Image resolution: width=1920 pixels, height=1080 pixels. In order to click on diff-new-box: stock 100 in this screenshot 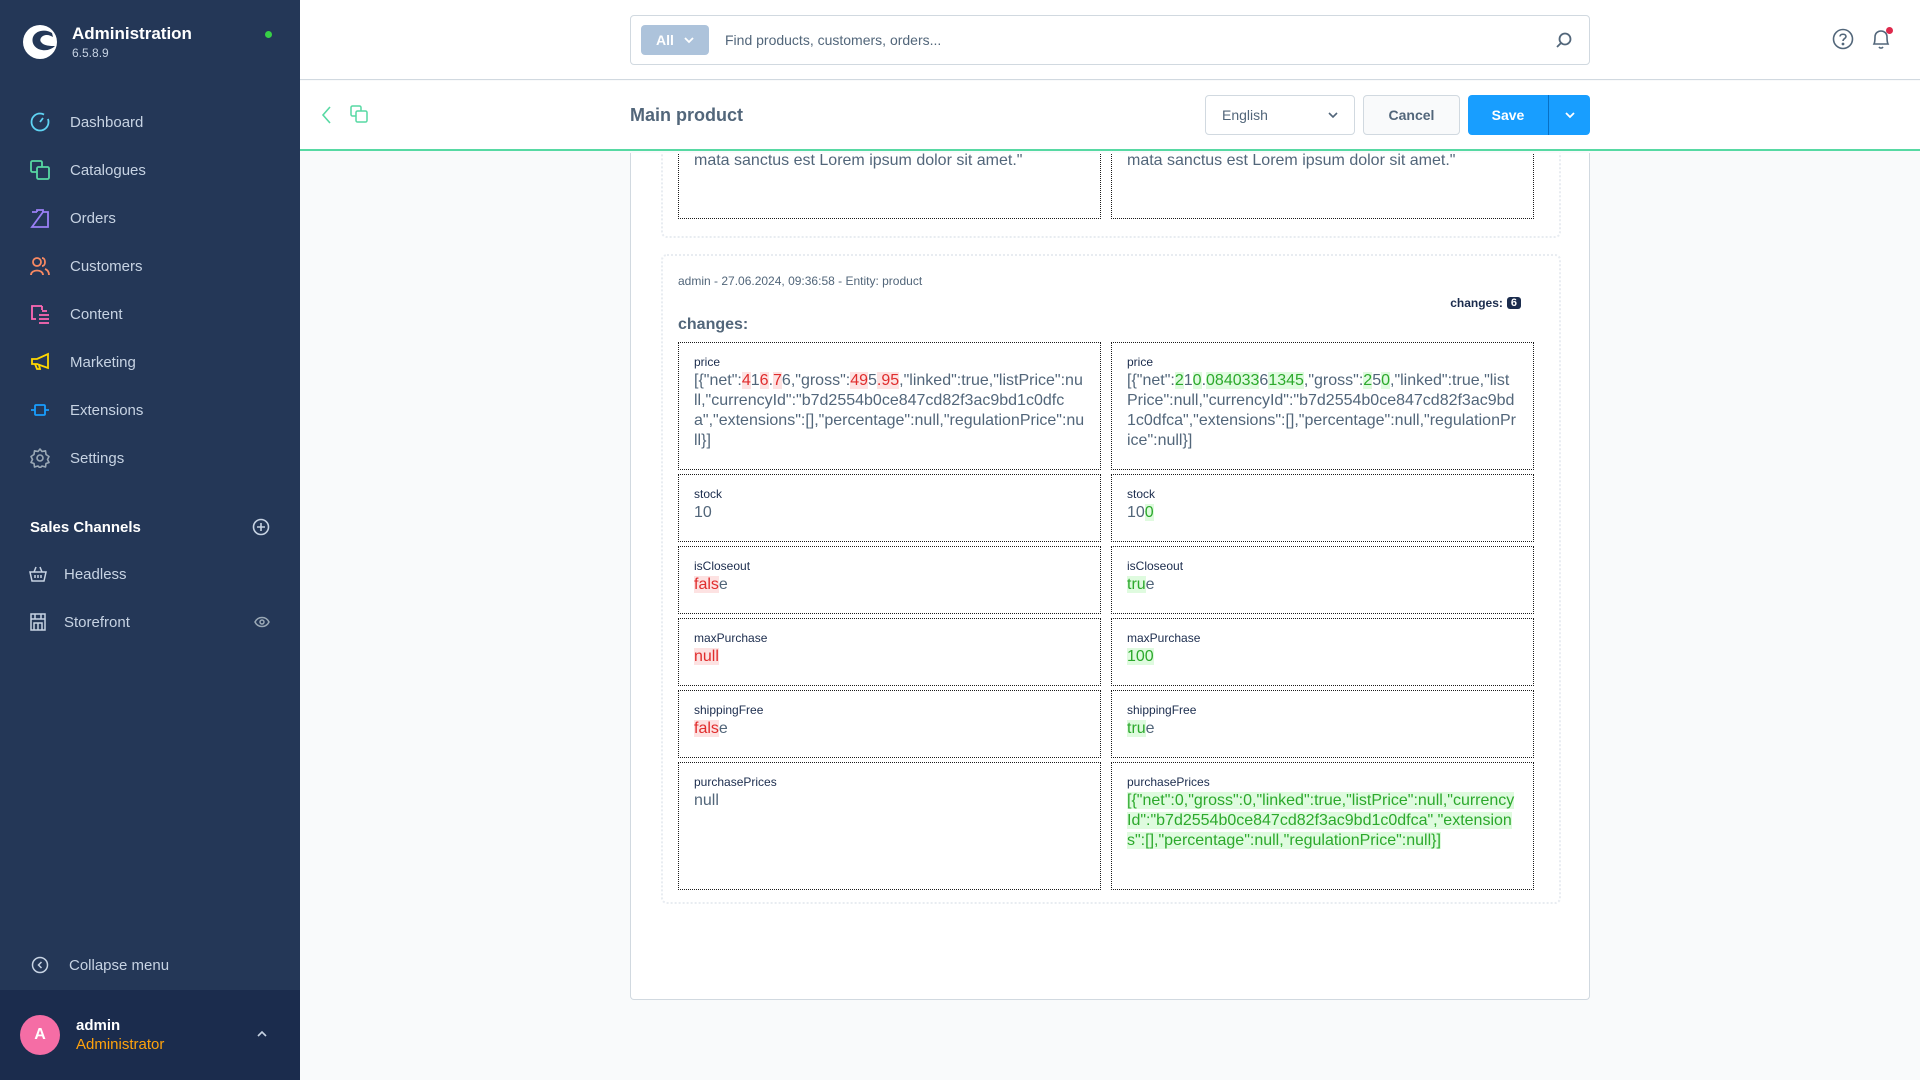, I will do `click(1322, 508)`.